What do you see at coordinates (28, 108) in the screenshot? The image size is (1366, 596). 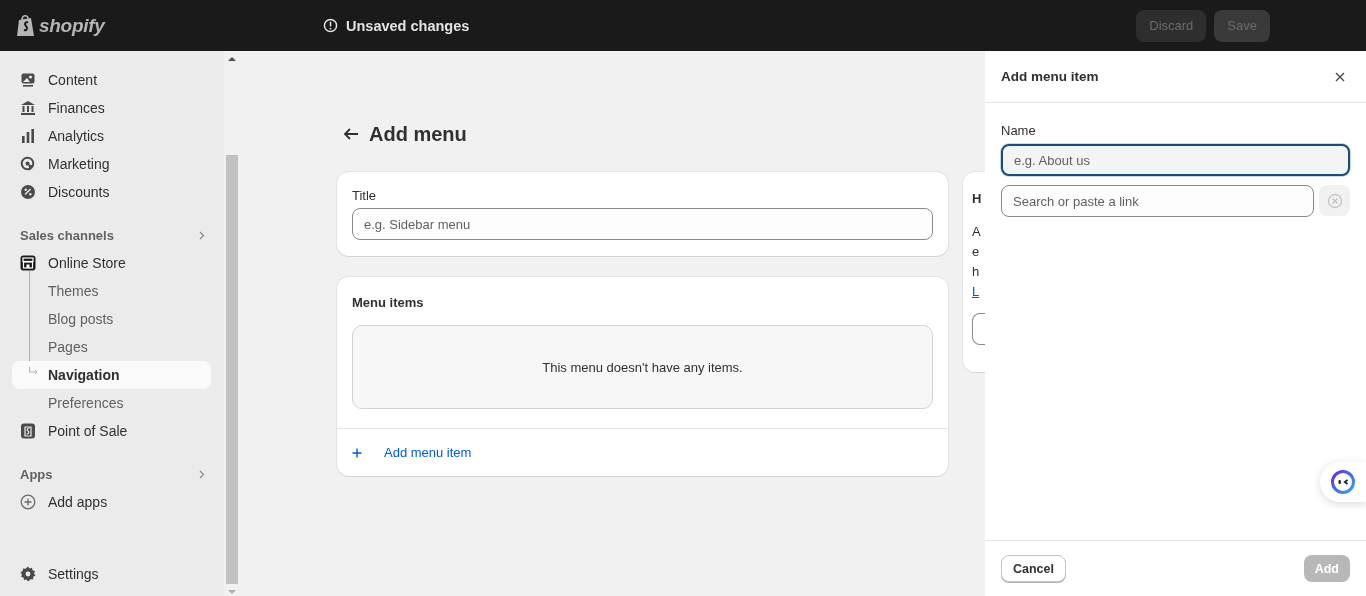 I see `bank-icon` at bounding box center [28, 108].